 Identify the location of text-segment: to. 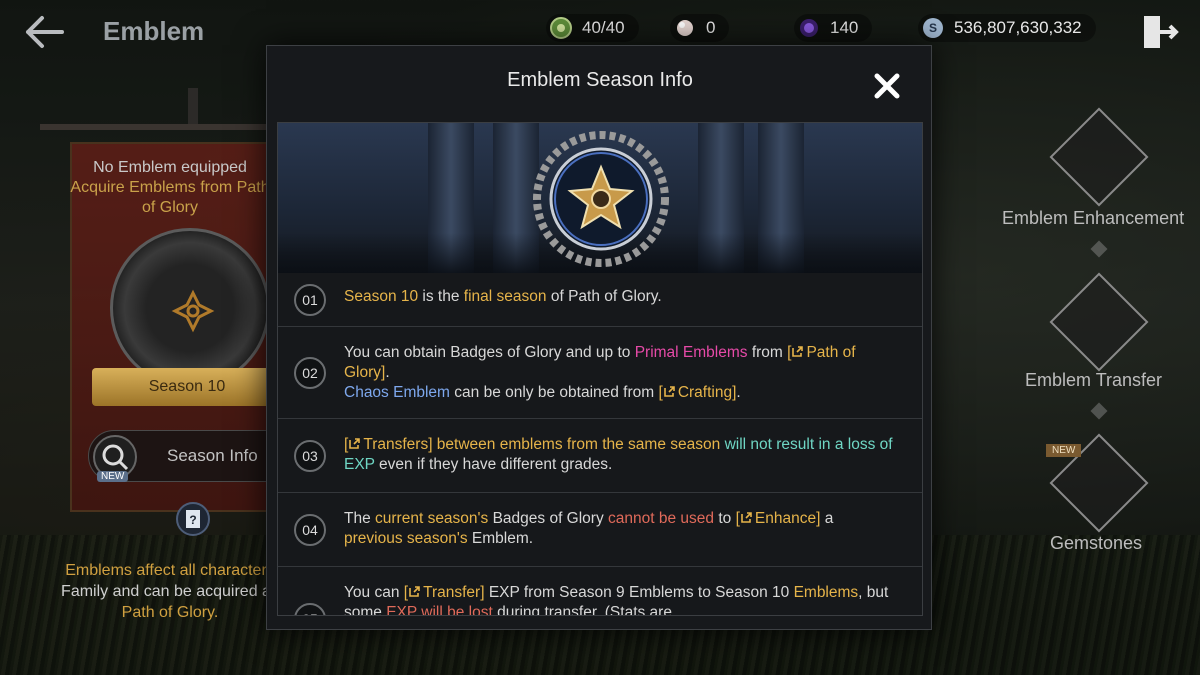
(725, 518).